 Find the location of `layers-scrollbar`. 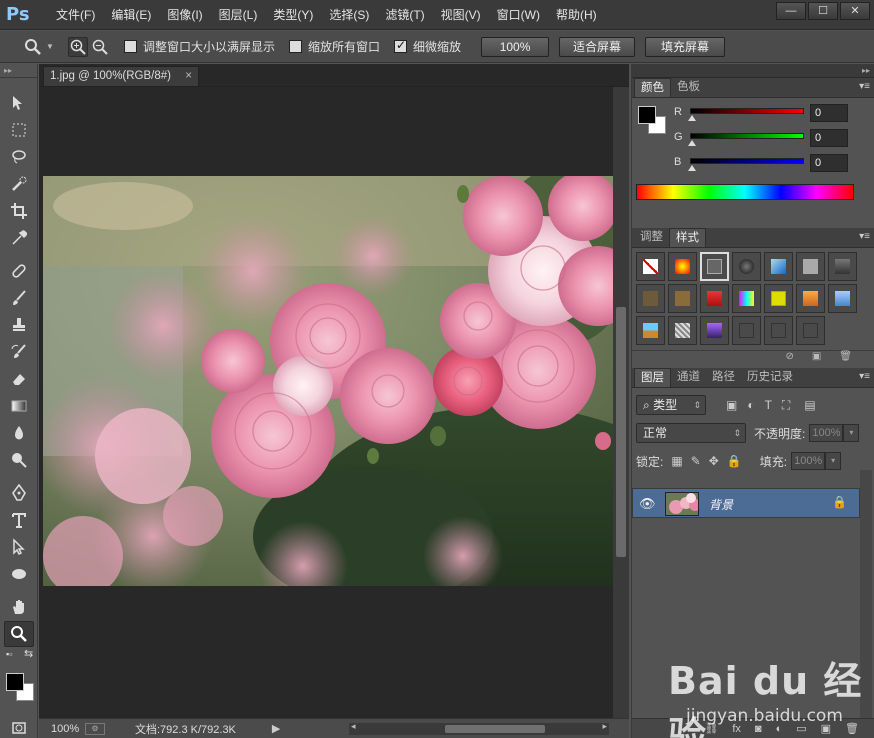

layers-scrollbar is located at coordinates (866, 604).